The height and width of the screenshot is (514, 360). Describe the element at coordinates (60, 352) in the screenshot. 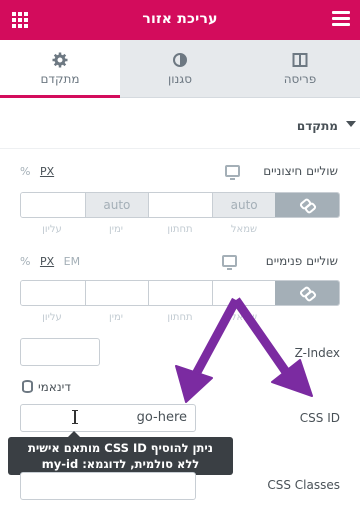

I see `zindex-input` at that location.